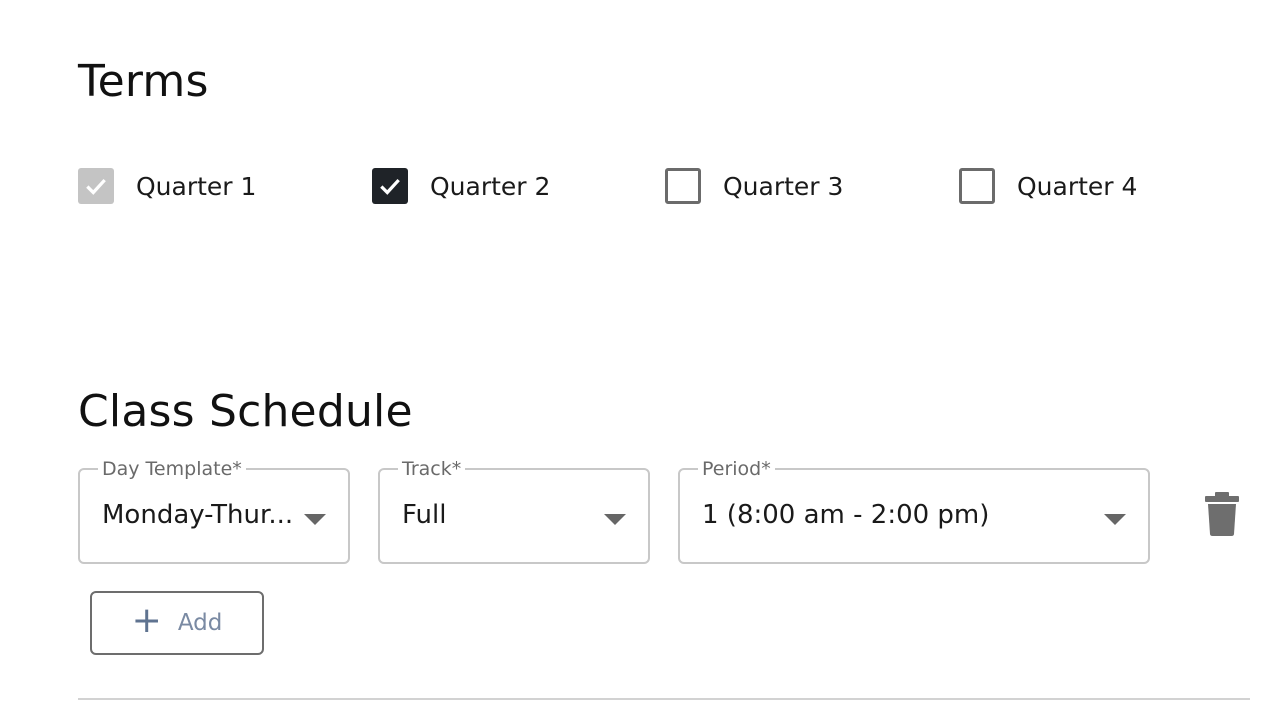 The height and width of the screenshot is (716, 1274). What do you see at coordinates (664, 699) in the screenshot?
I see `divider` at bounding box center [664, 699].